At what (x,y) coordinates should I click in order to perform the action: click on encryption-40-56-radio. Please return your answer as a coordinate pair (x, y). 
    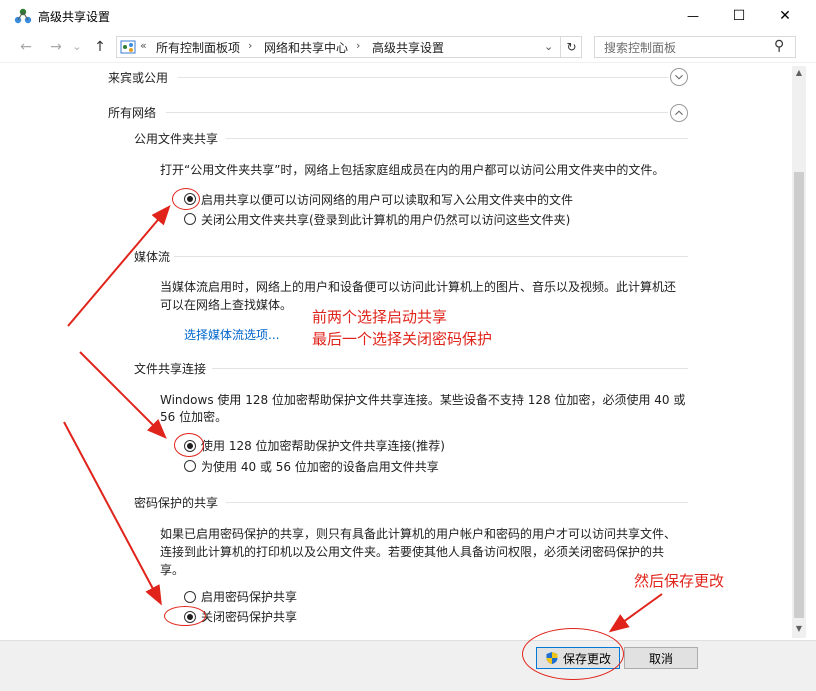
    Looking at the image, I should click on (190, 466).